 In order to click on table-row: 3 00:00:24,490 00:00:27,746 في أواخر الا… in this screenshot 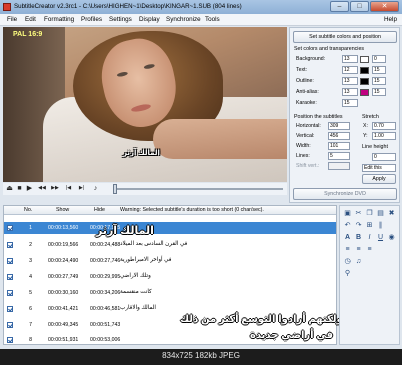, I will do `click(170, 261)`.